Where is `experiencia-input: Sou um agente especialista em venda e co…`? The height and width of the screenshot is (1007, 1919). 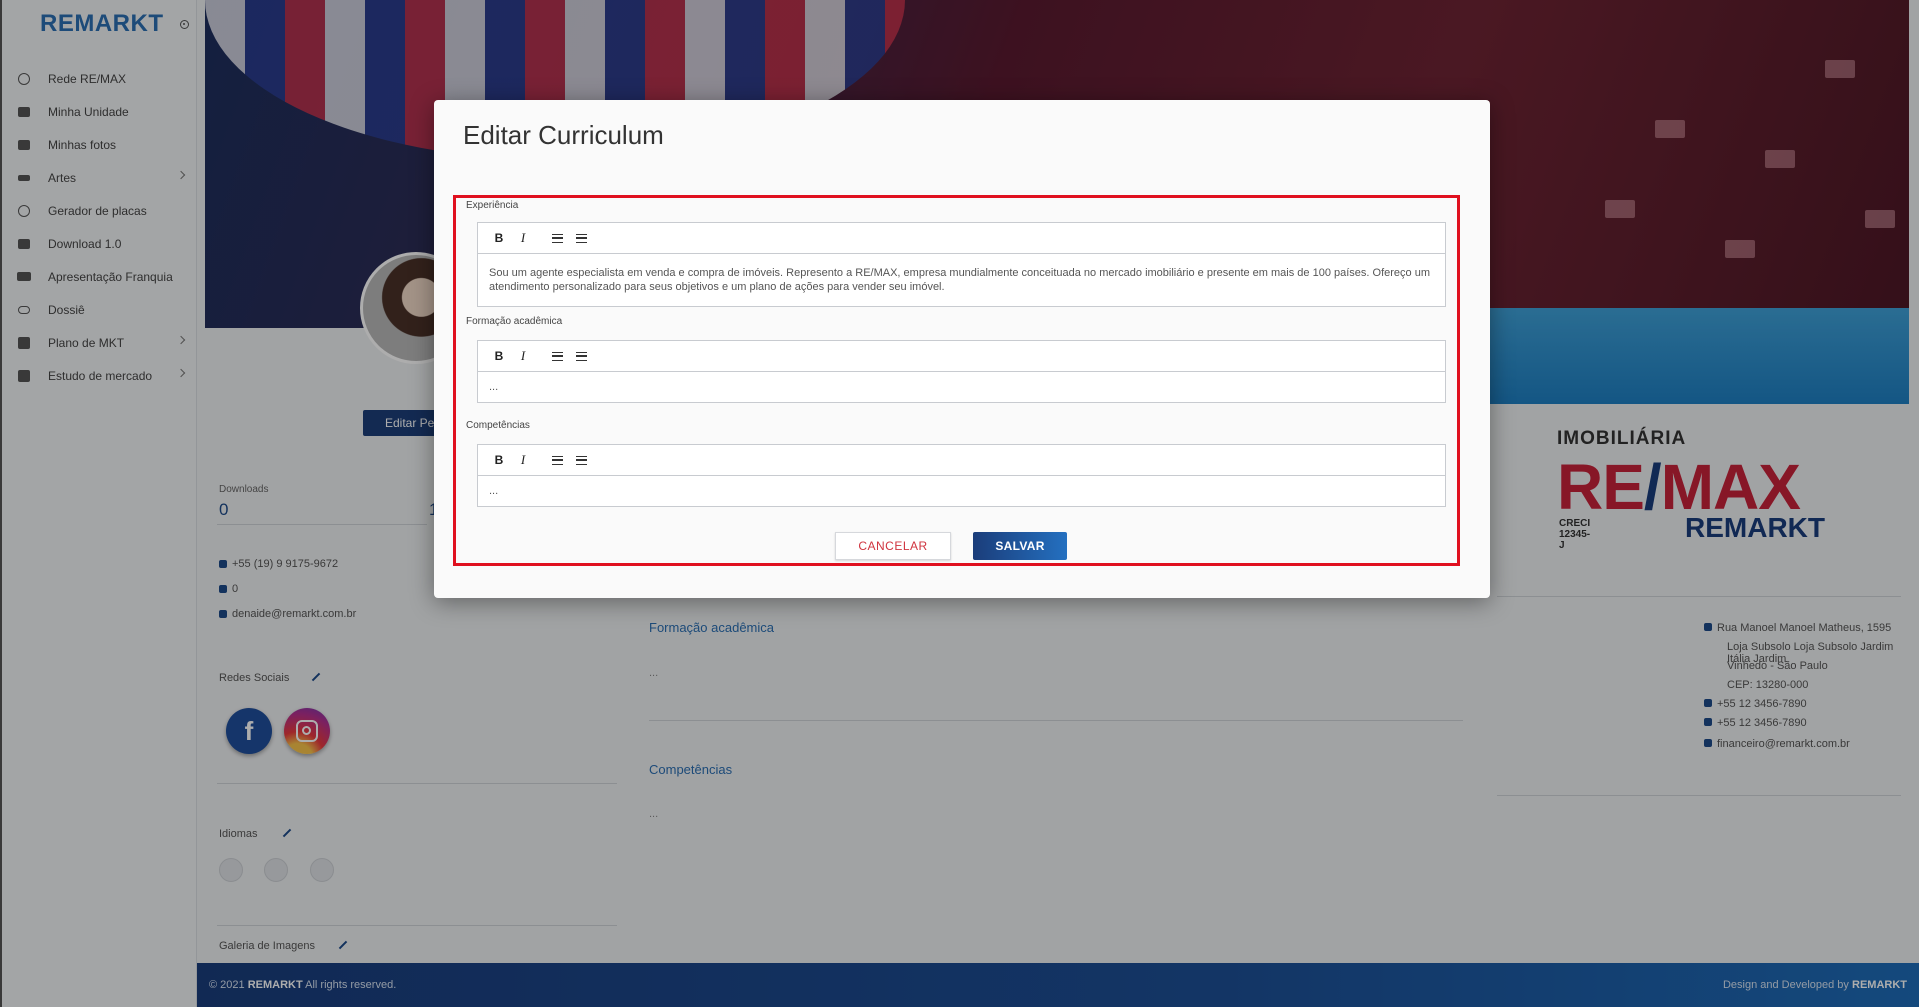 experiencia-input: Sou um agente especialista em venda e co… is located at coordinates (961, 280).